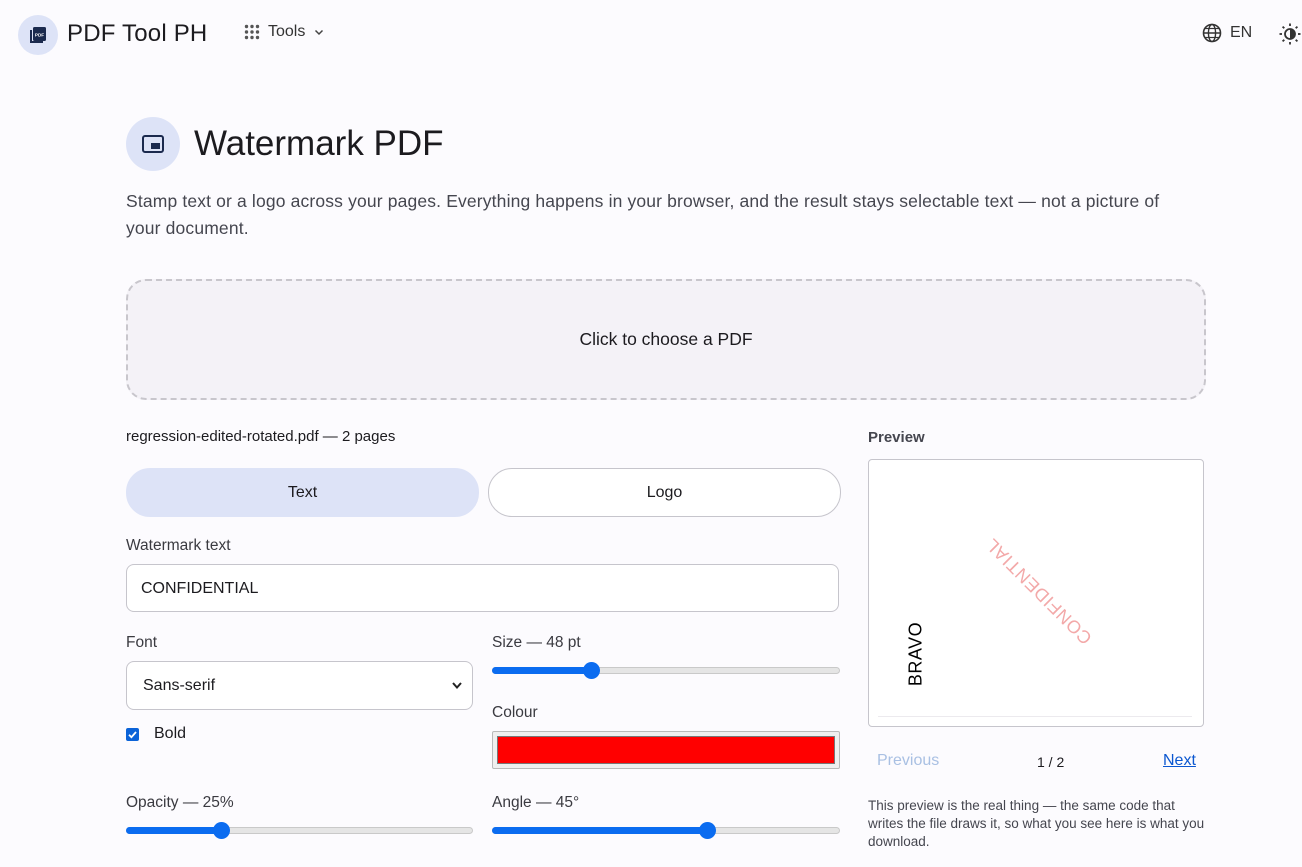  I want to click on app-name: PDF Tool PH, so click(137, 34).